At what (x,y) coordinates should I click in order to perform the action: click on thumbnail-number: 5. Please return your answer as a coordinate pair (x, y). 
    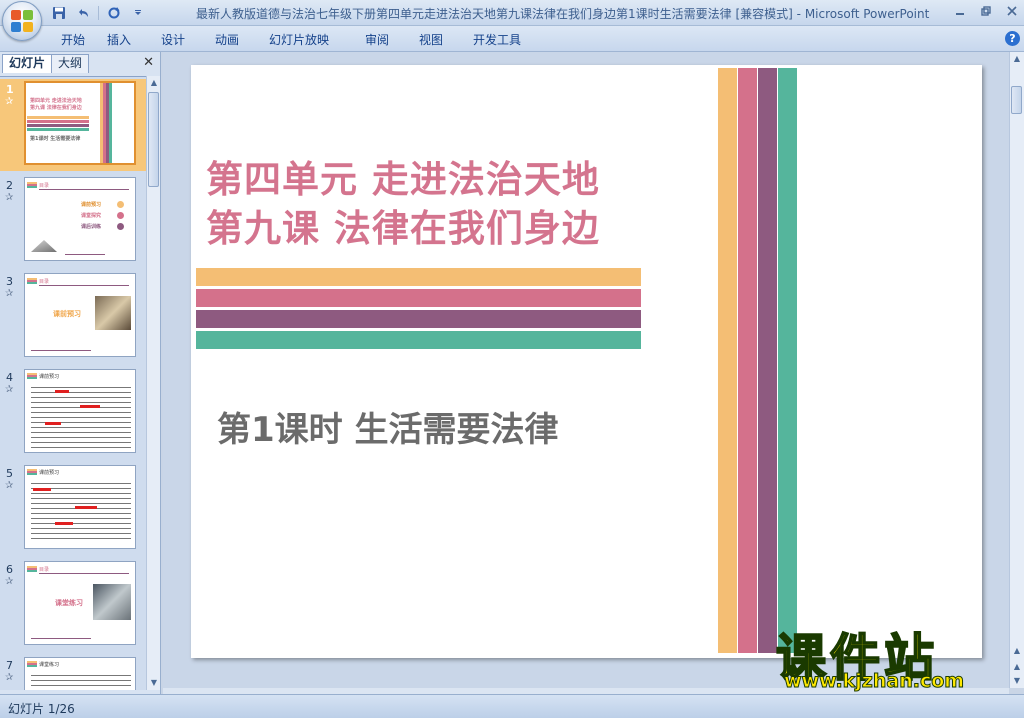
    Looking at the image, I should click on (9, 473).